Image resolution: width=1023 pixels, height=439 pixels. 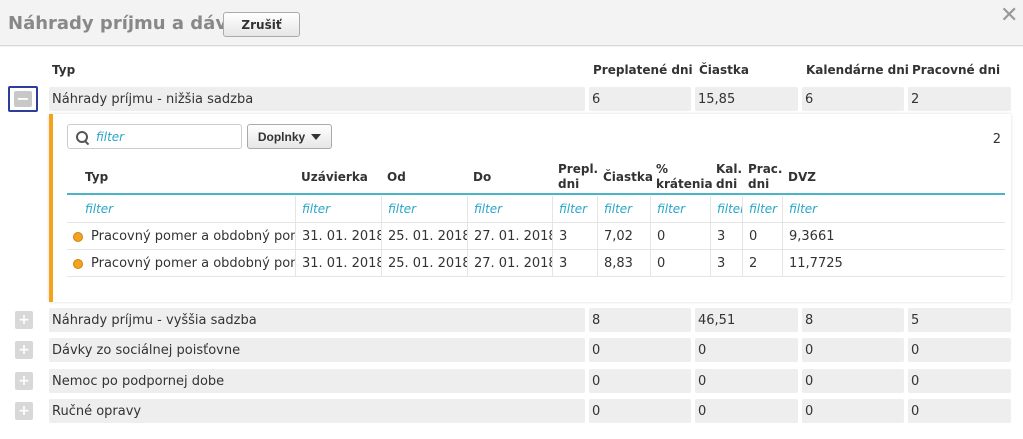 I want to click on cell-typ: Náhrady príjmu - nižšia sadzba, so click(x=317, y=99).